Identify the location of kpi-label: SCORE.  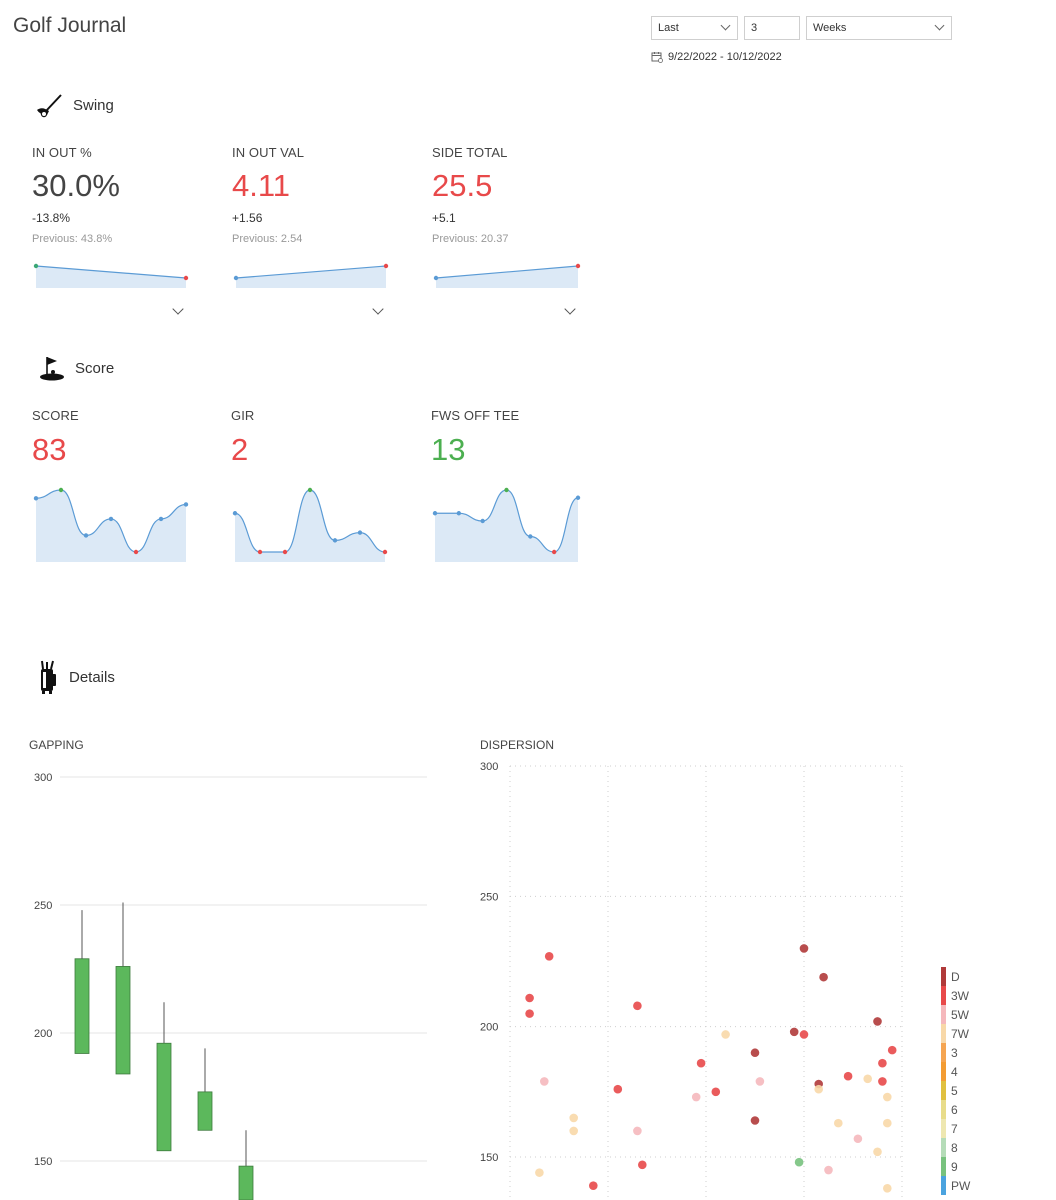
(55, 415).